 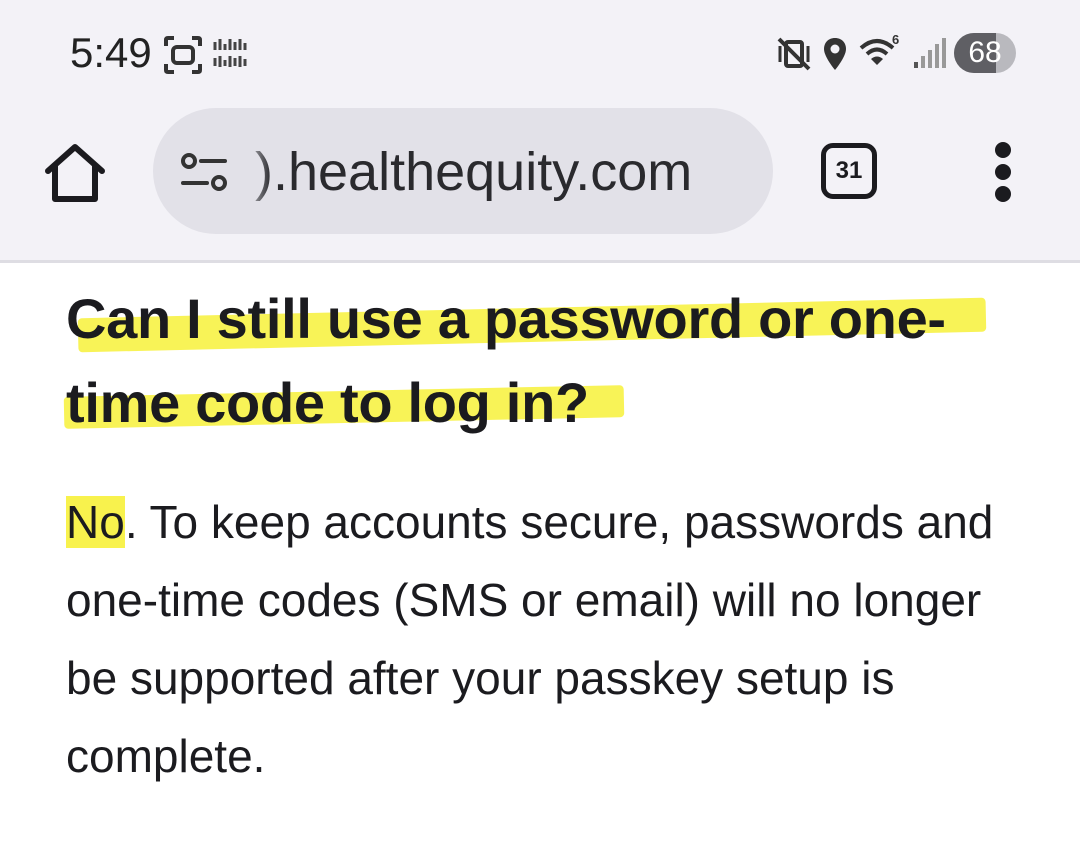 I want to click on status-bar: 5:49 6 68, so click(x=540, y=50).